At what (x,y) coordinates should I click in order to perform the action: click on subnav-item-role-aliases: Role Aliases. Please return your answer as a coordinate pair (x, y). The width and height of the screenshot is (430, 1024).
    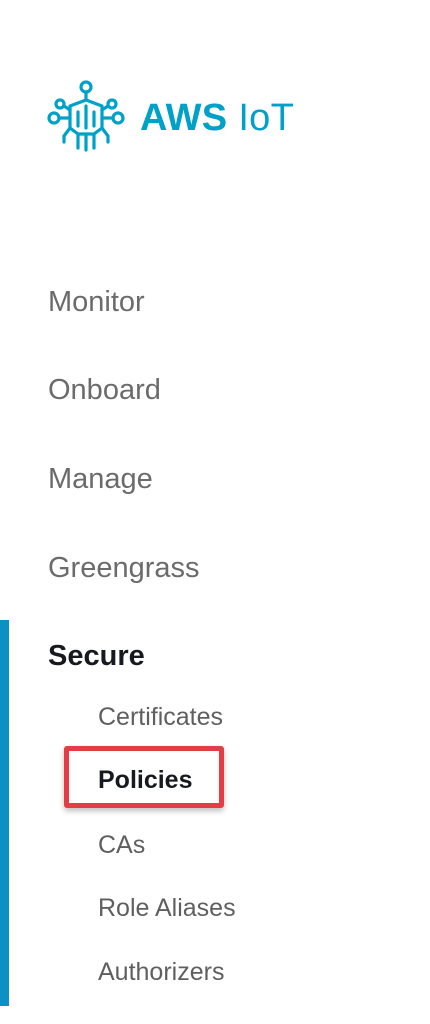
    Looking at the image, I should click on (167, 908).